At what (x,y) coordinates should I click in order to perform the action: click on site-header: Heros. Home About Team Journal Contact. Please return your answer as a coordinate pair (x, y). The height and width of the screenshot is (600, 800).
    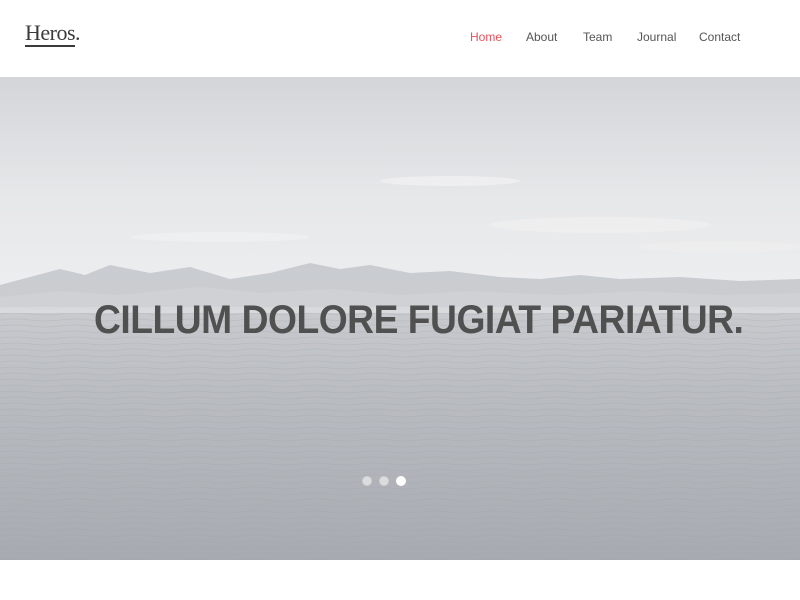
    Looking at the image, I should click on (400, 38).